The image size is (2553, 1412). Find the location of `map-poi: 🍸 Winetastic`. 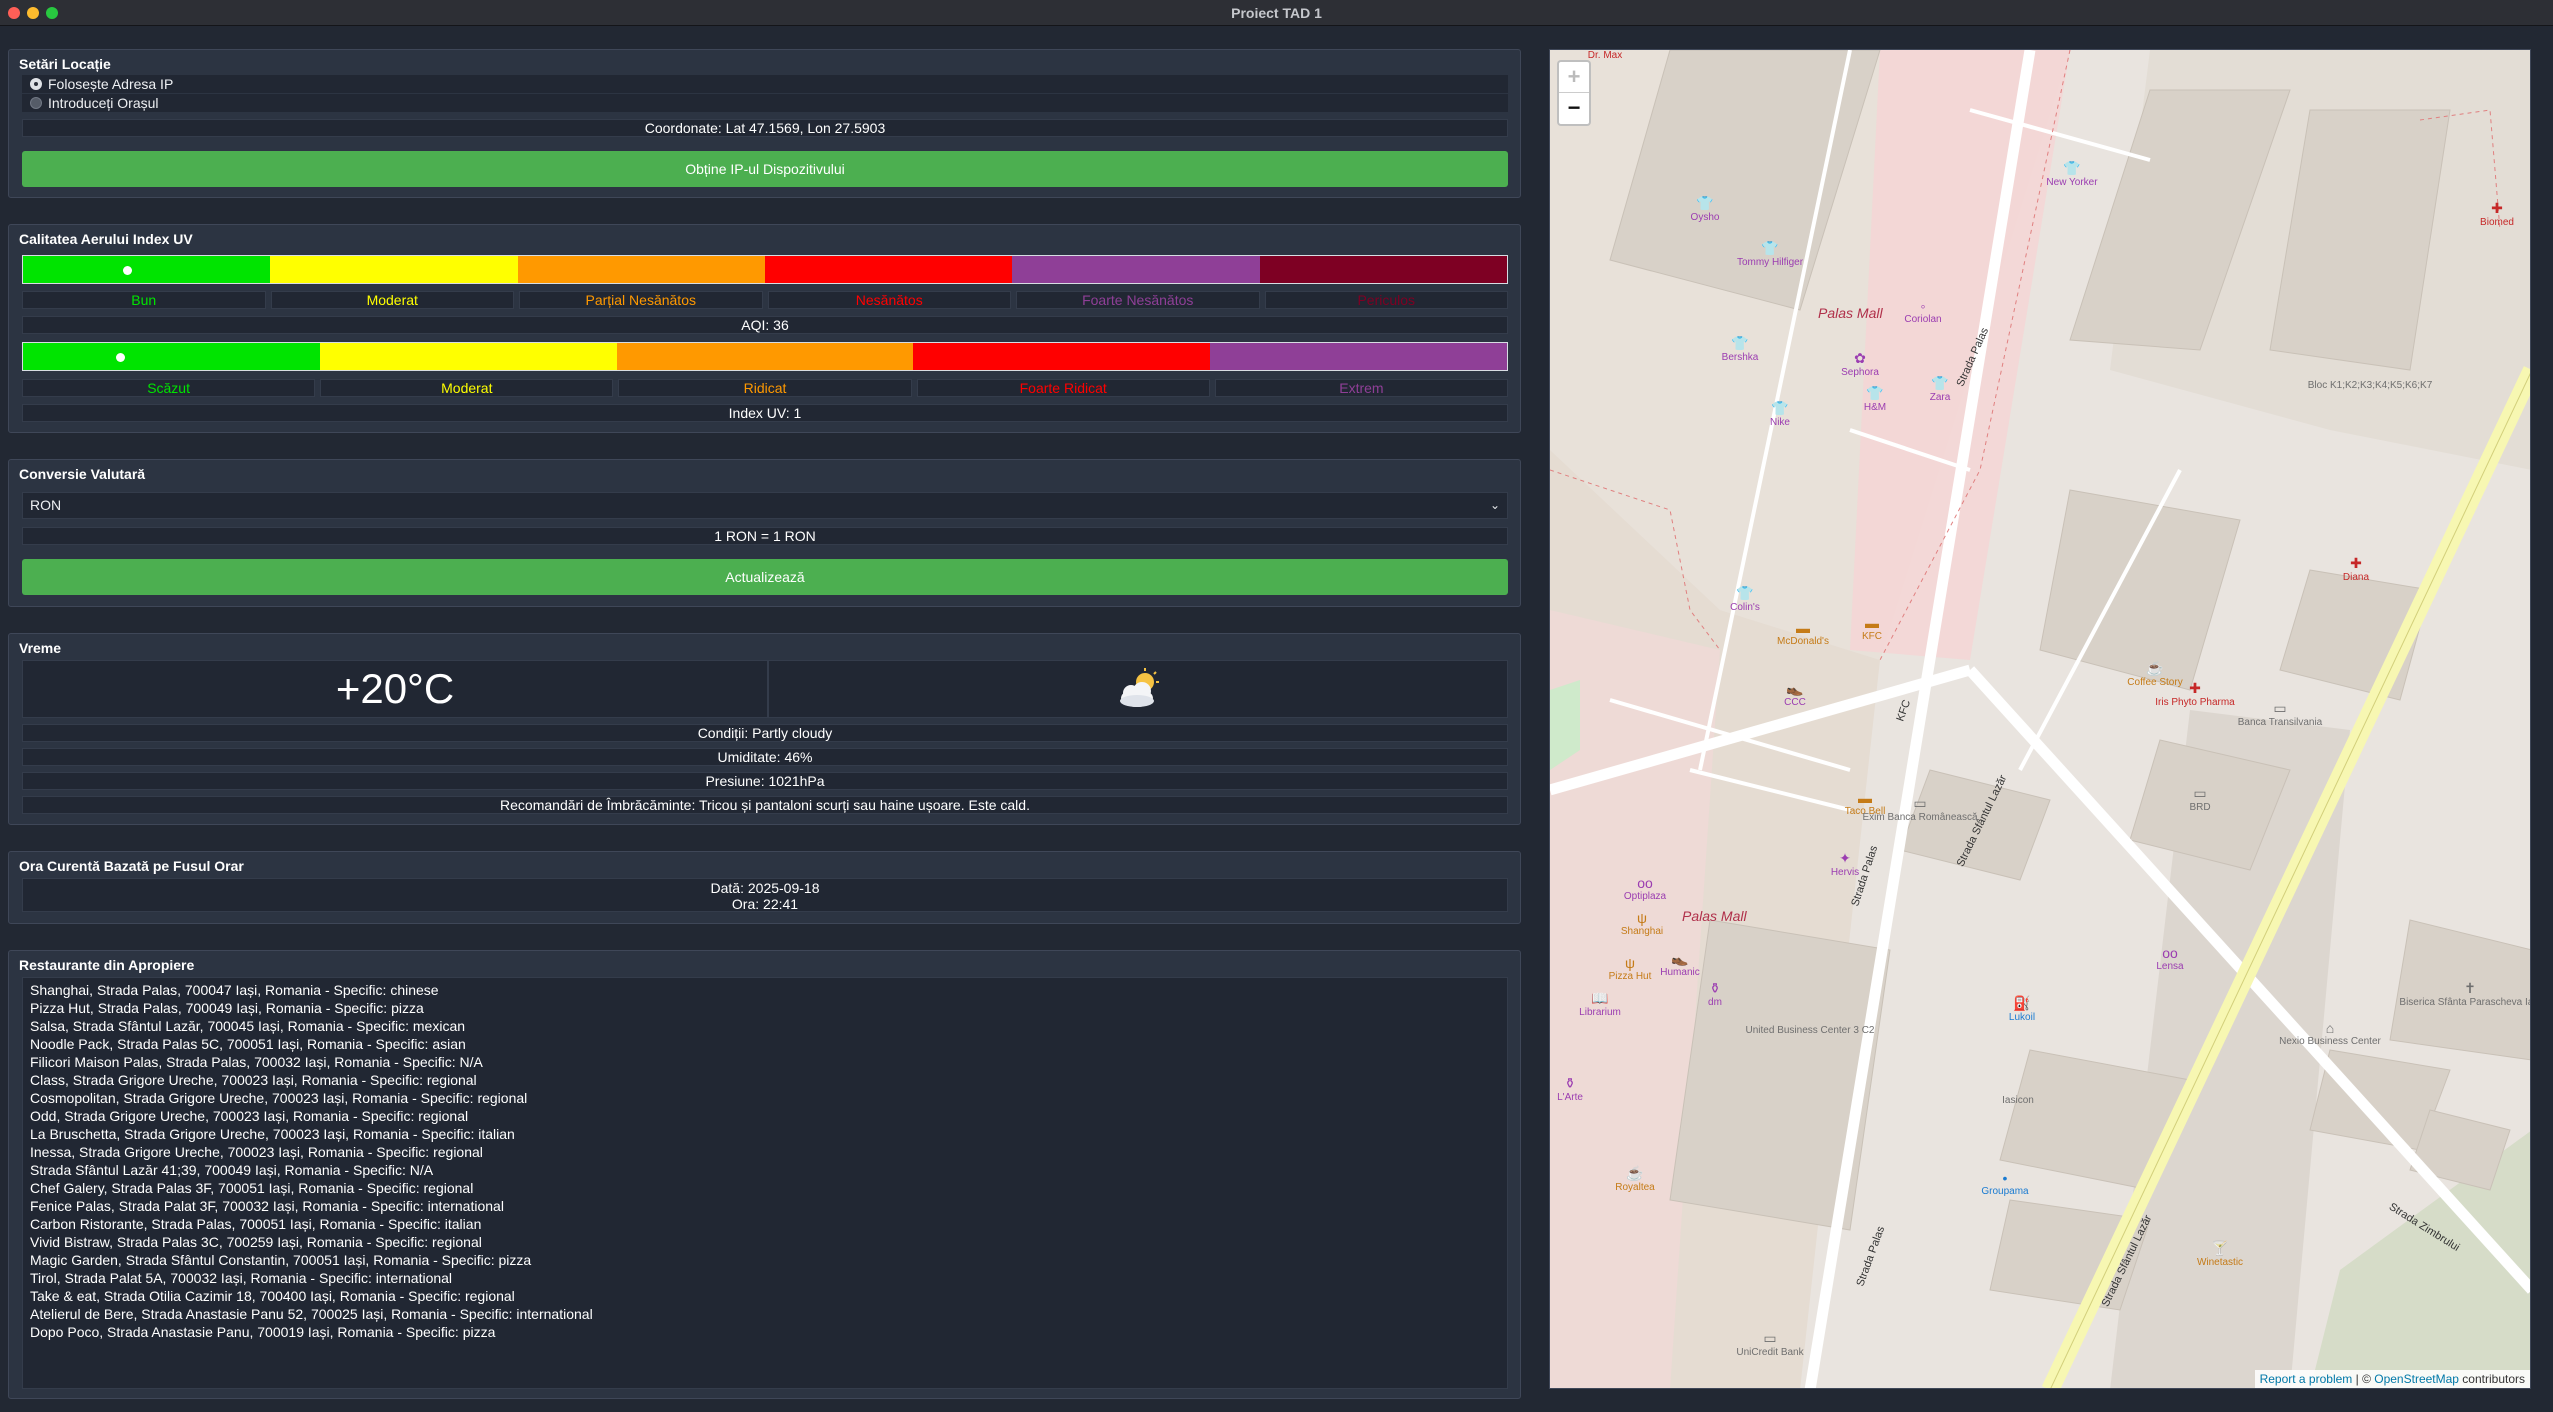

map-poi: 🍸 Winetastic is located at coordinates (2220, 1254).